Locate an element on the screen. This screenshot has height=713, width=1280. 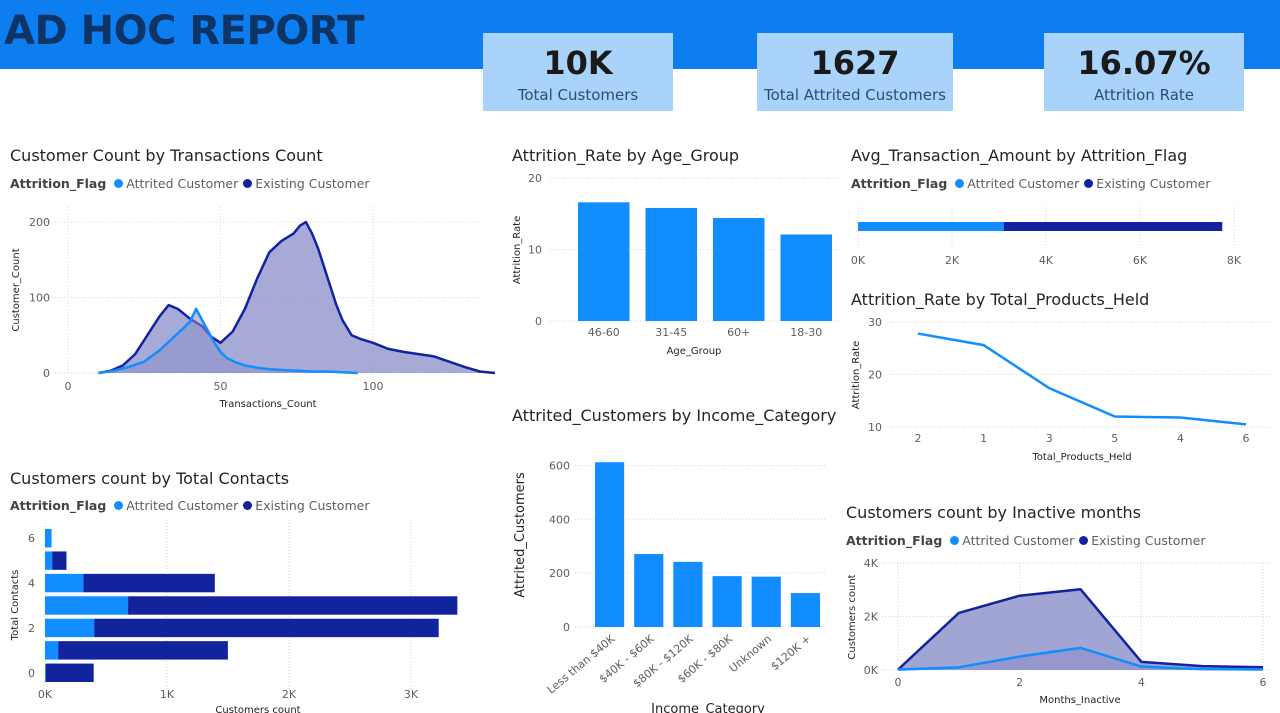
series-line is located at coordinates (1082, 379).